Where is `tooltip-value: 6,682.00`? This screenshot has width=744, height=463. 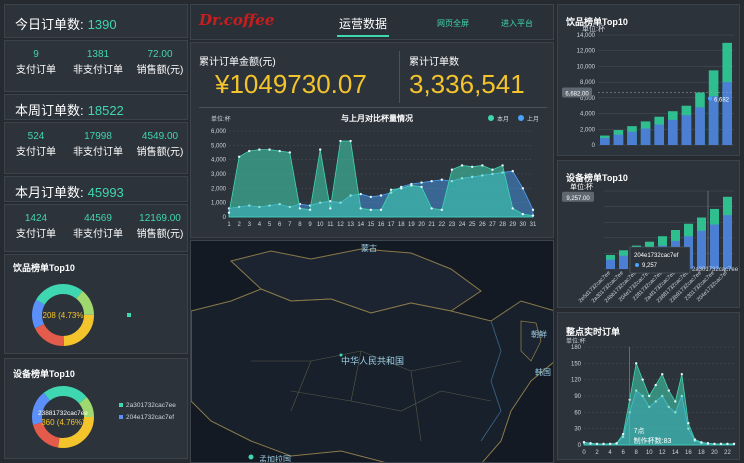
tooltip-value: 6,682.00 is located at coordinates (577, 94).